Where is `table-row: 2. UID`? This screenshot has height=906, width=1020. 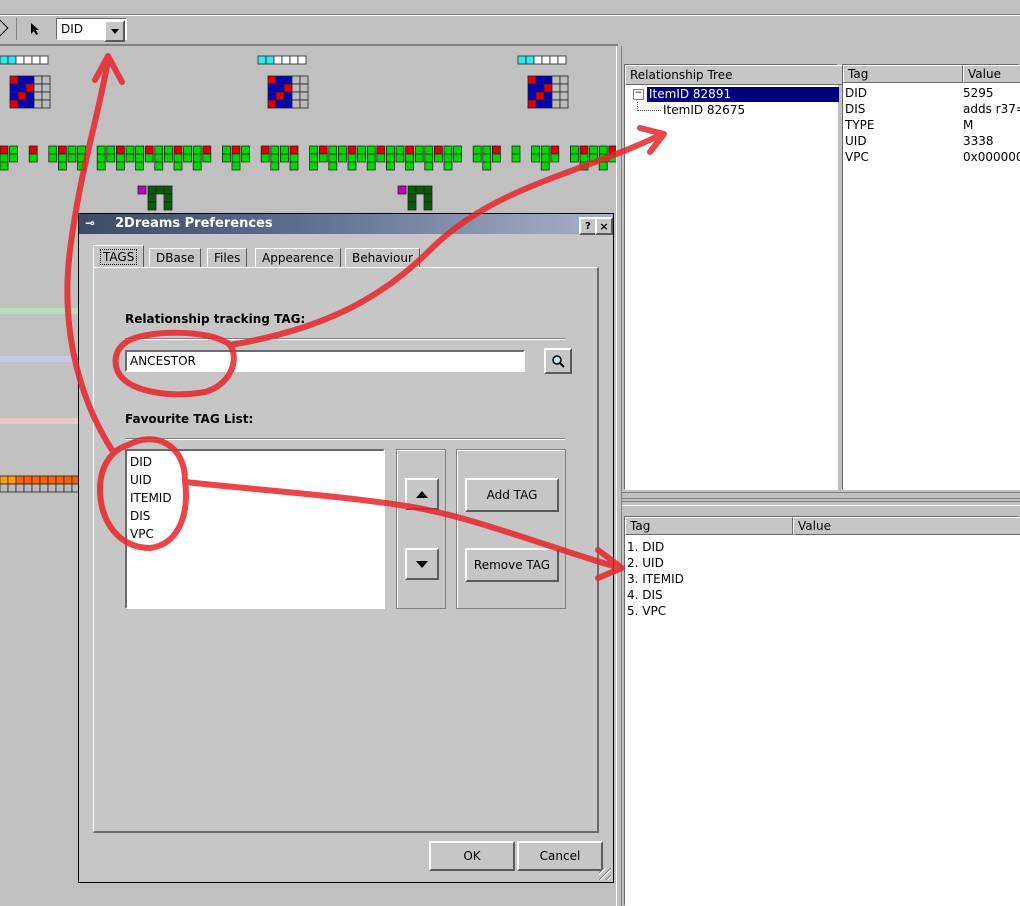
table-row: 2. UID is located at coordinates (822, 563).